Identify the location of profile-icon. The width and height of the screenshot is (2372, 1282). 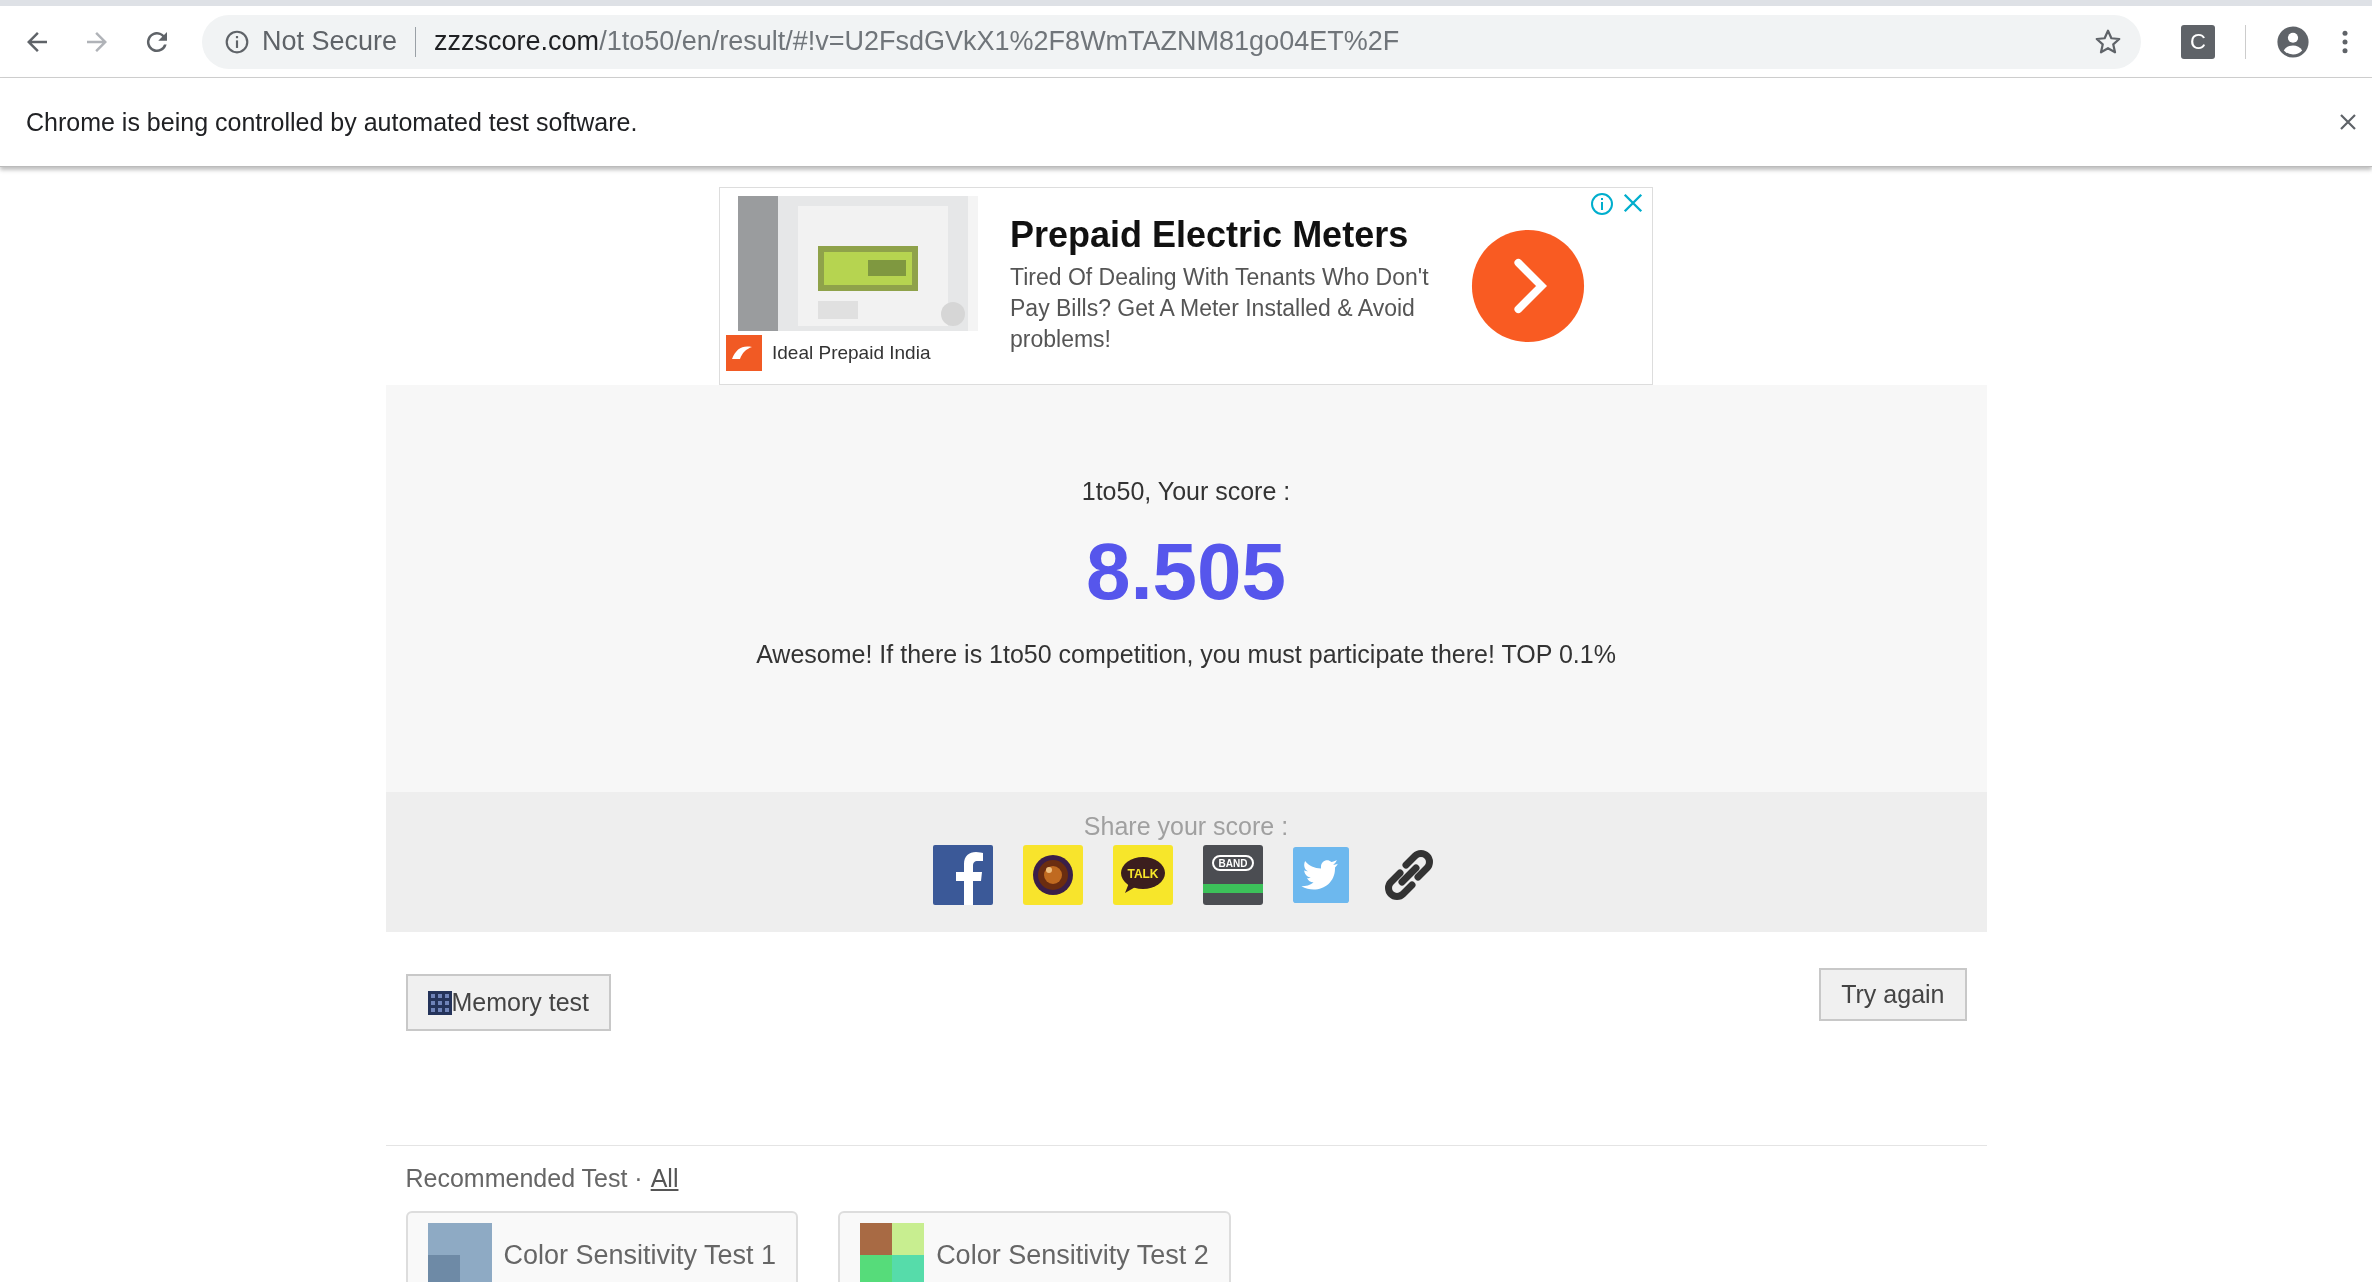
(2293, 41).